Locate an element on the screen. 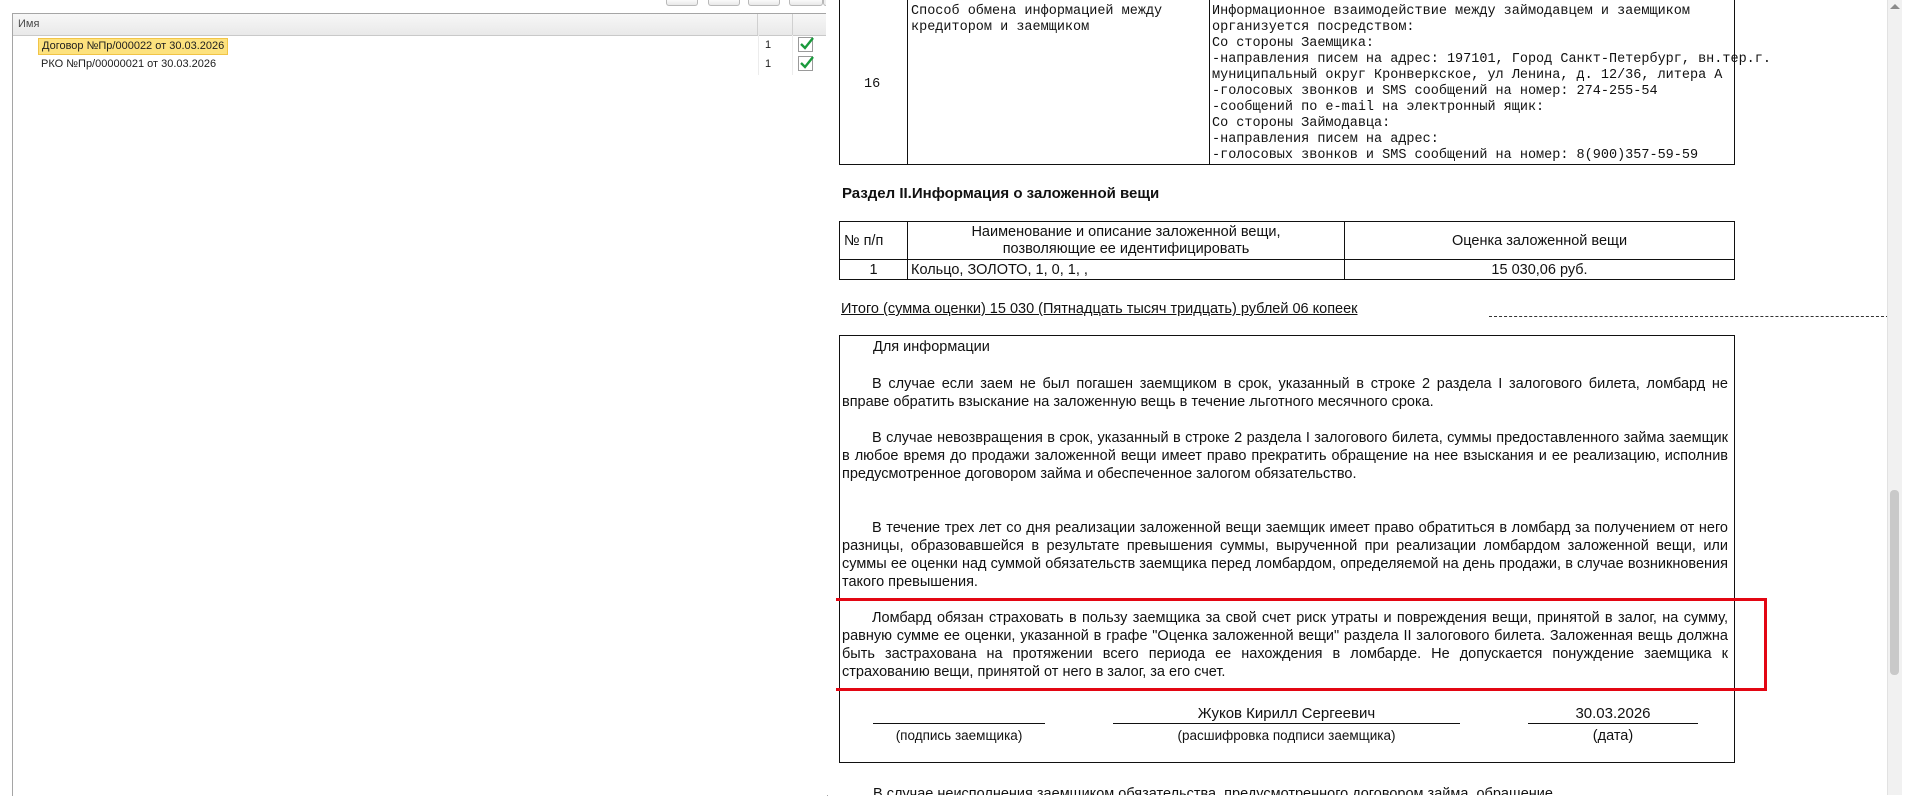  panel-splitter is located at coordinates (831, 397).